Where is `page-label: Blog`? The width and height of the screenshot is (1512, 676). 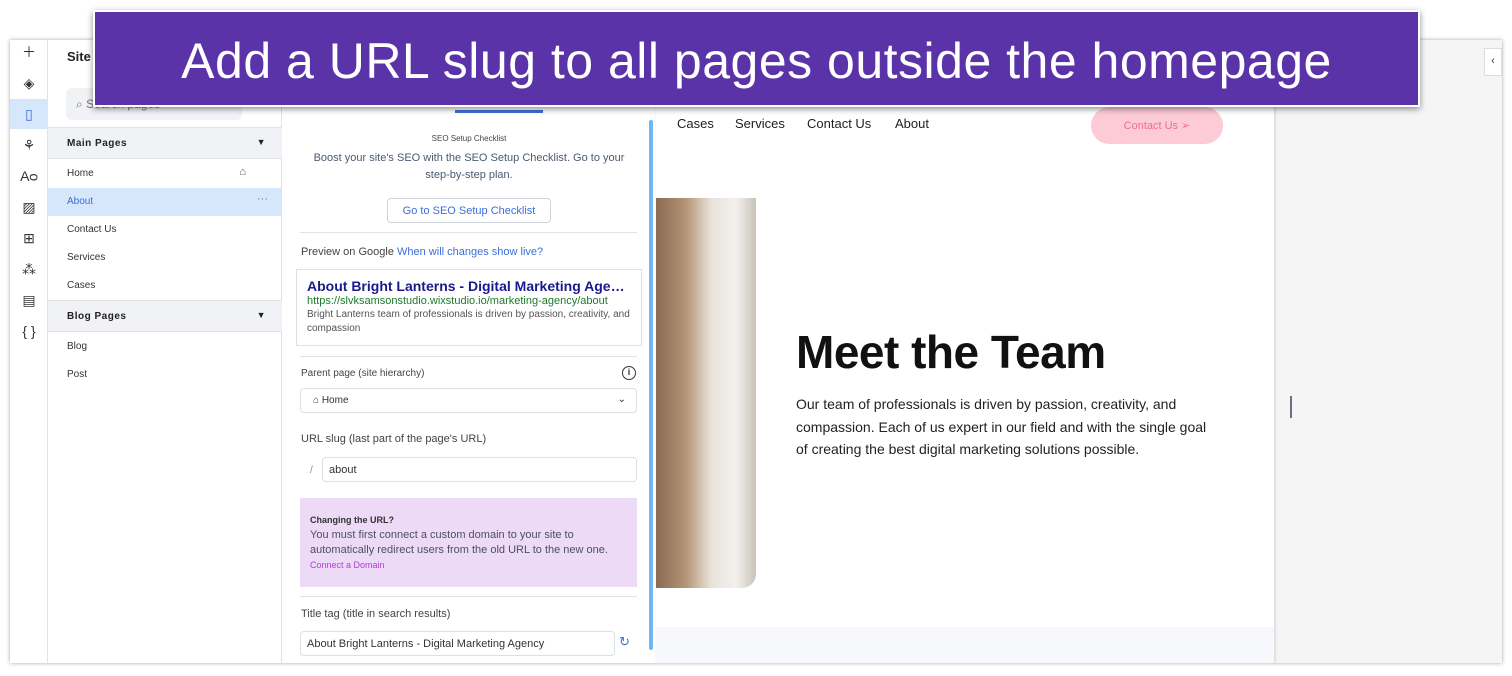
page-label: Blog is located at coordinates (77, 346).